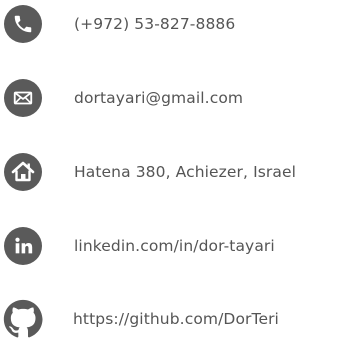 Image resolution: width=355 pixels, height=344 pixels. Describe the element at coordinates (174, 246) in the screenshot. I see `linkedin-text: linkedin.com/in/dor-tayari` at that location.